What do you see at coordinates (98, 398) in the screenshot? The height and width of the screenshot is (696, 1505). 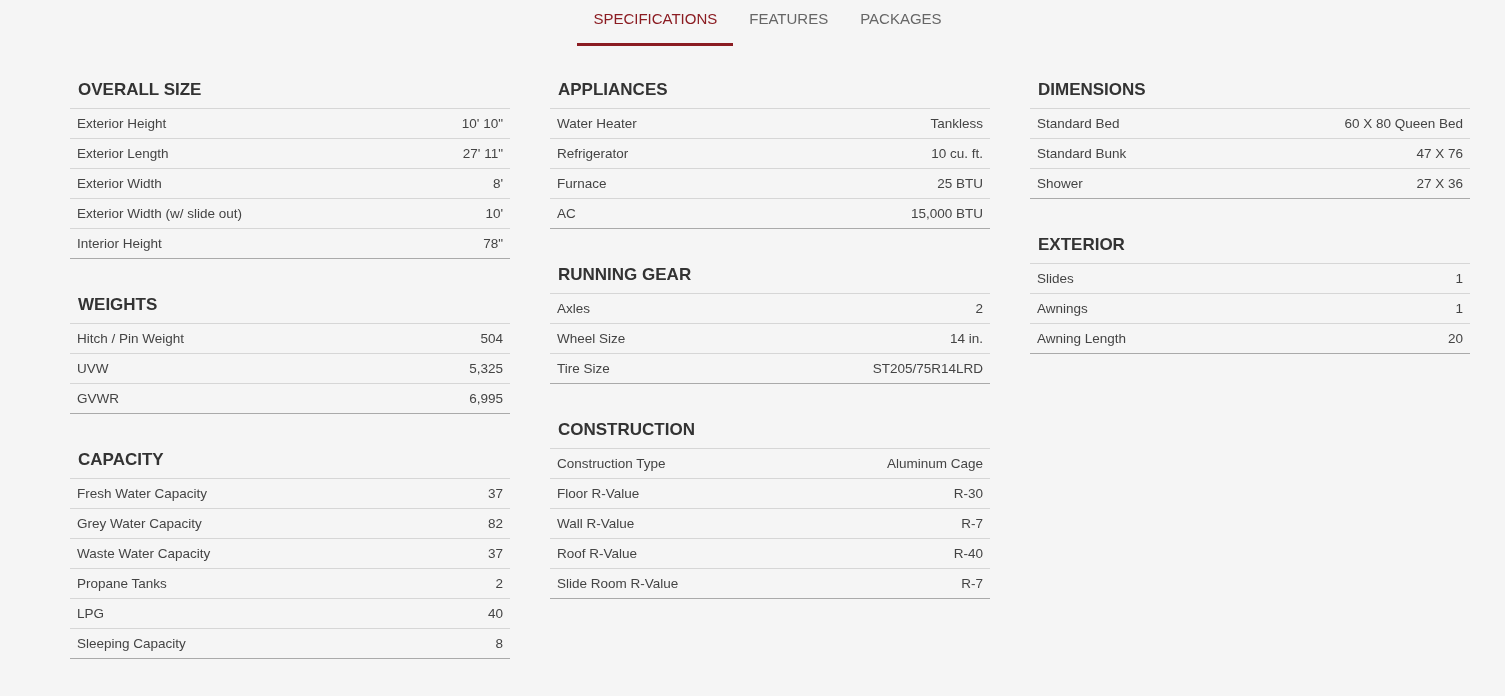 I see `spec-label: GVWR` at bounding box center [98, 398].